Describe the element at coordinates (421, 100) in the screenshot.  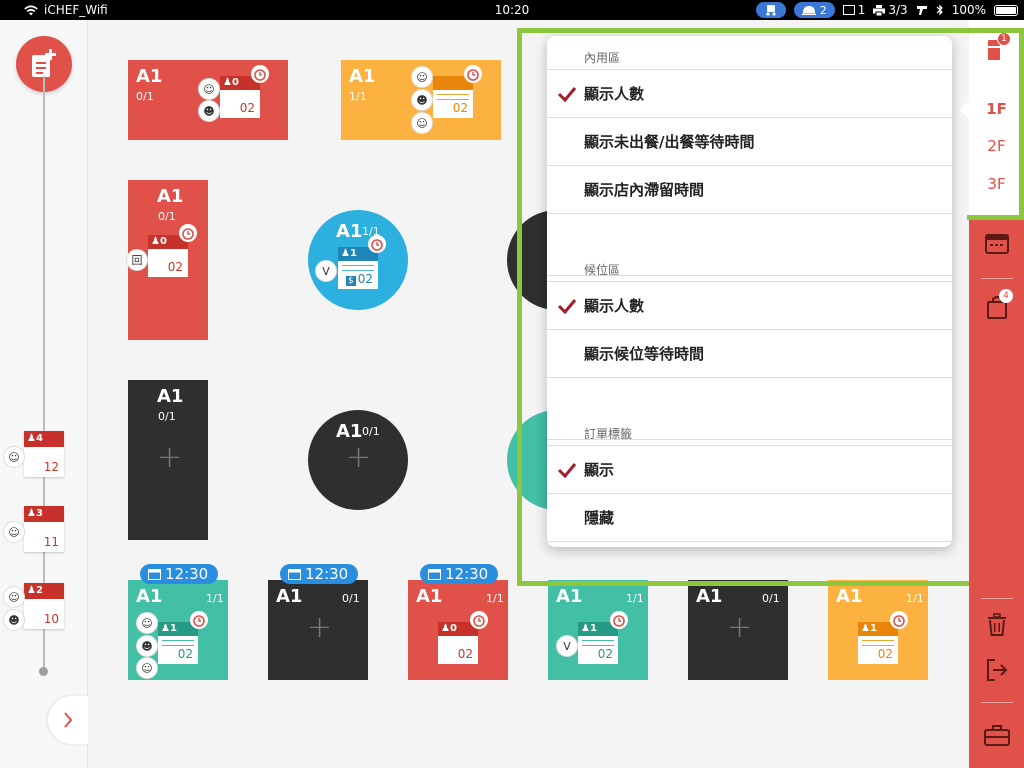
I see `table: A1 1/1 02 ☺ ☻ ☺` at that location.